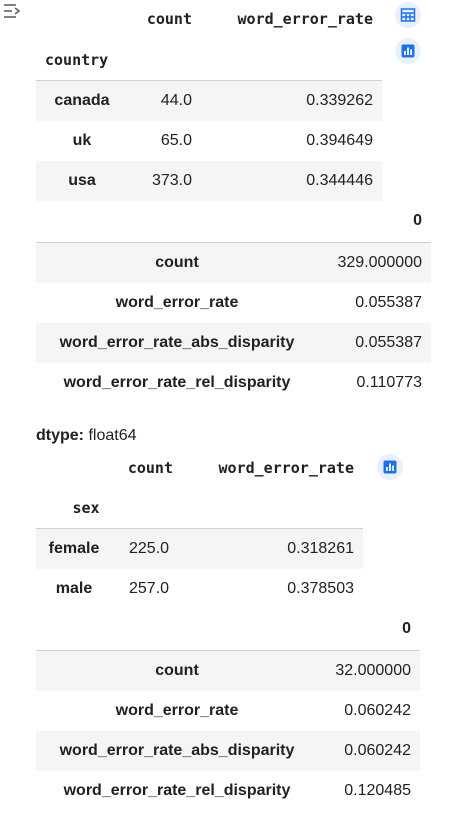 The width and height of the screenshot is (476, 821). Describe the element at coordinates (320, 588) in the screenshot. I see `cell-word-error-rate: 0.378503` at that location.